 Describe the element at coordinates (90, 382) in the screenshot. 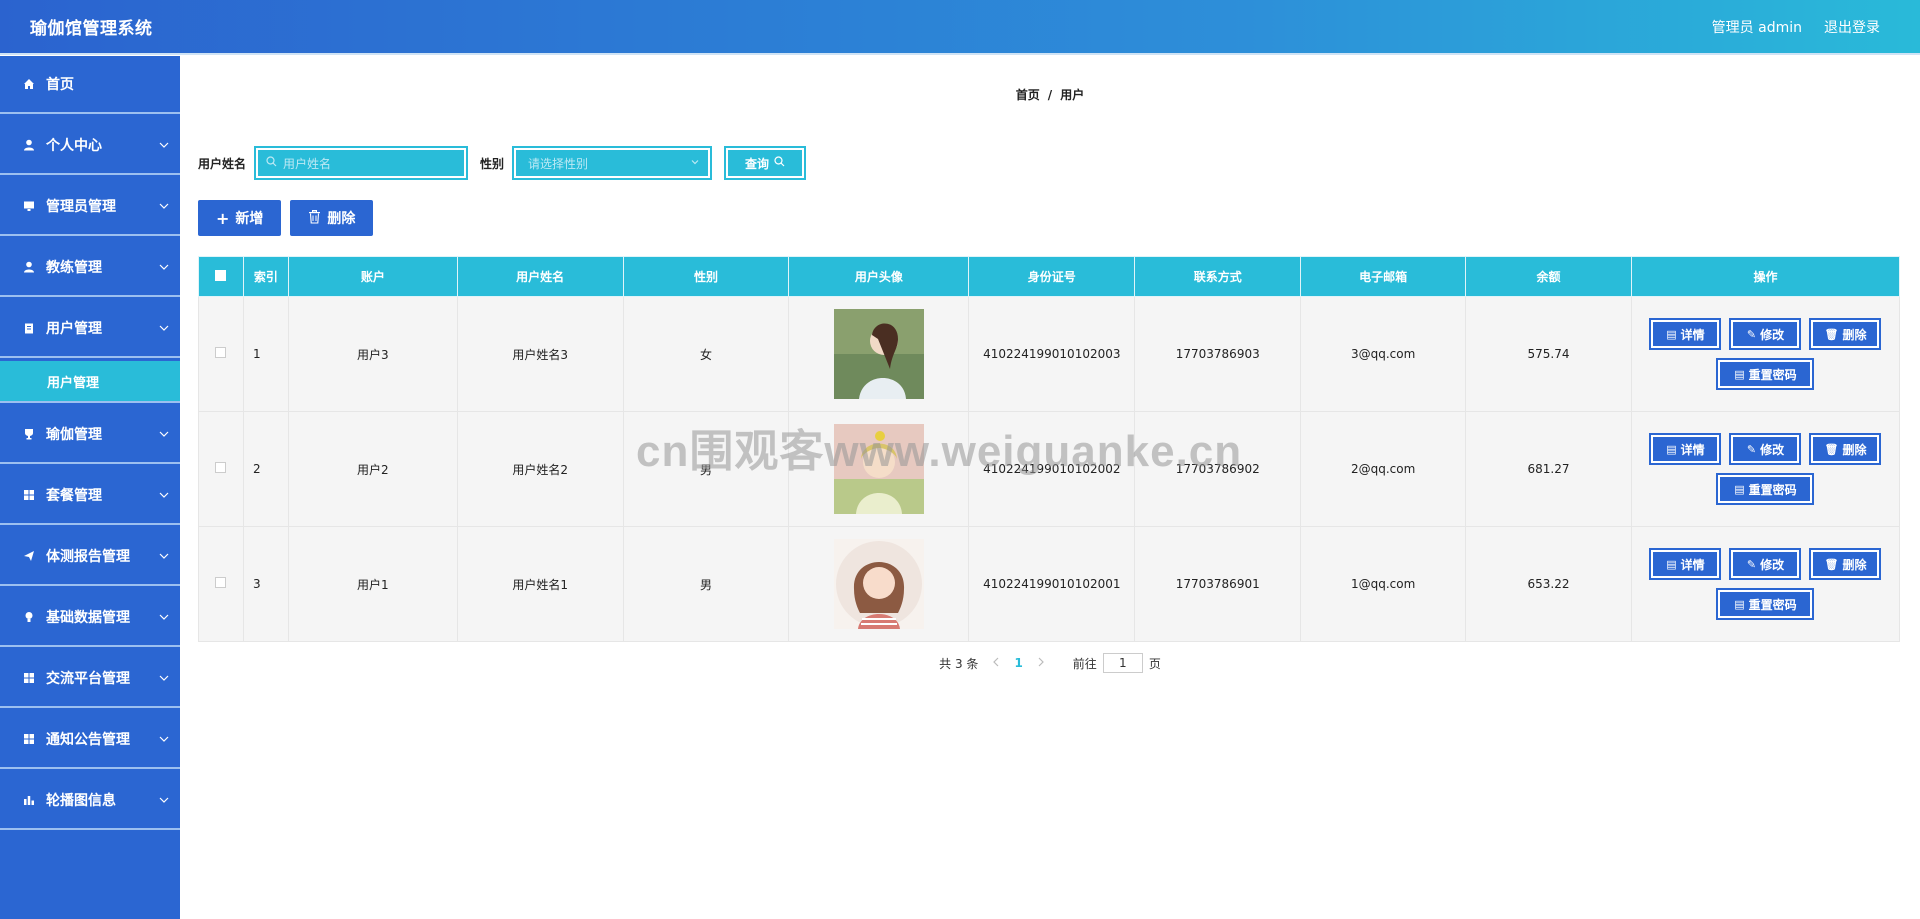

I see `sidebar-subitem-user-management: 用户管理` at that location.